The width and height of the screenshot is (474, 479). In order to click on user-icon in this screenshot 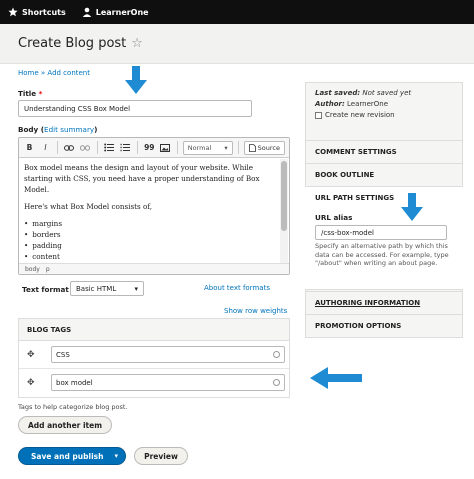, I will do `click(86, 12)`.